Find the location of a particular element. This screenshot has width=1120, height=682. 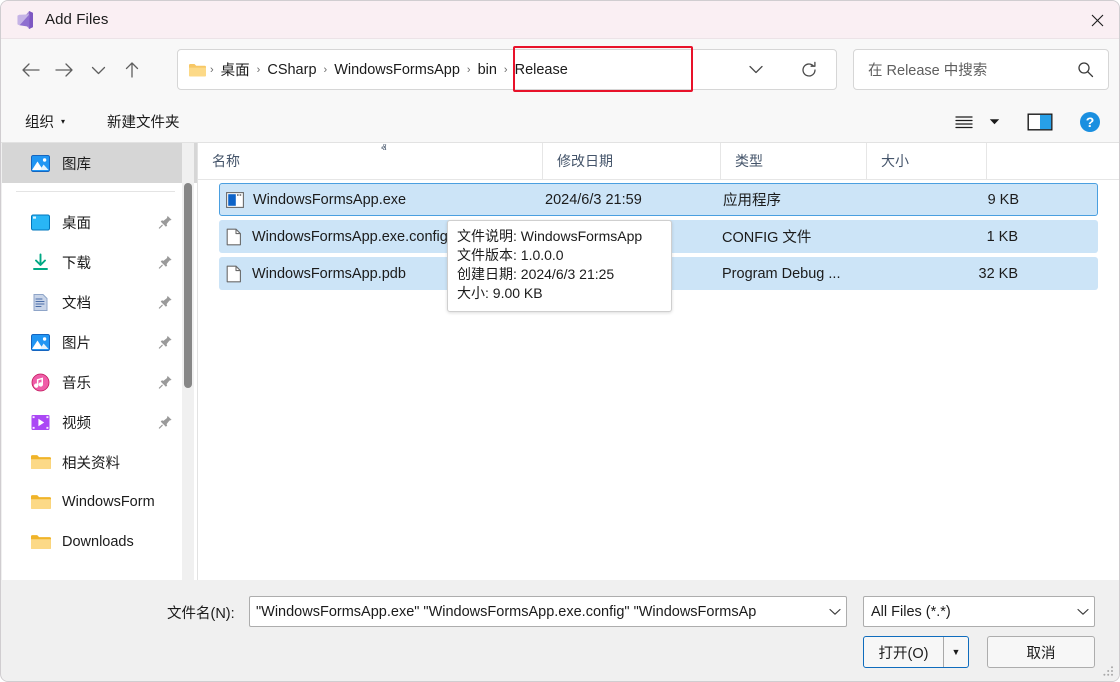

open-split-dropdown: ▼ is located at coordinates (955, 652).